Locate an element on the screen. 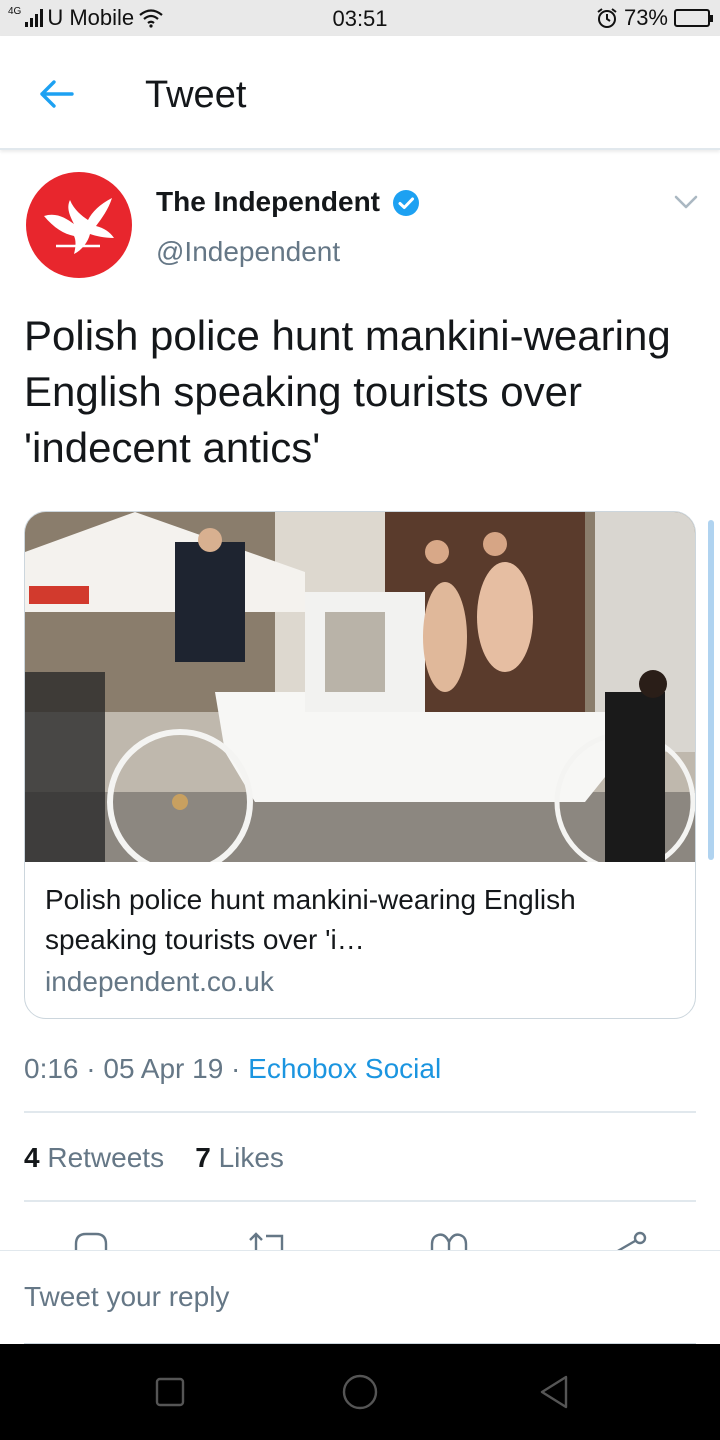 The width and height of the screenshot is (720, 1440). tweet-stats: 4 Retweets 7 Likes is located at coordinates (154, 1158).